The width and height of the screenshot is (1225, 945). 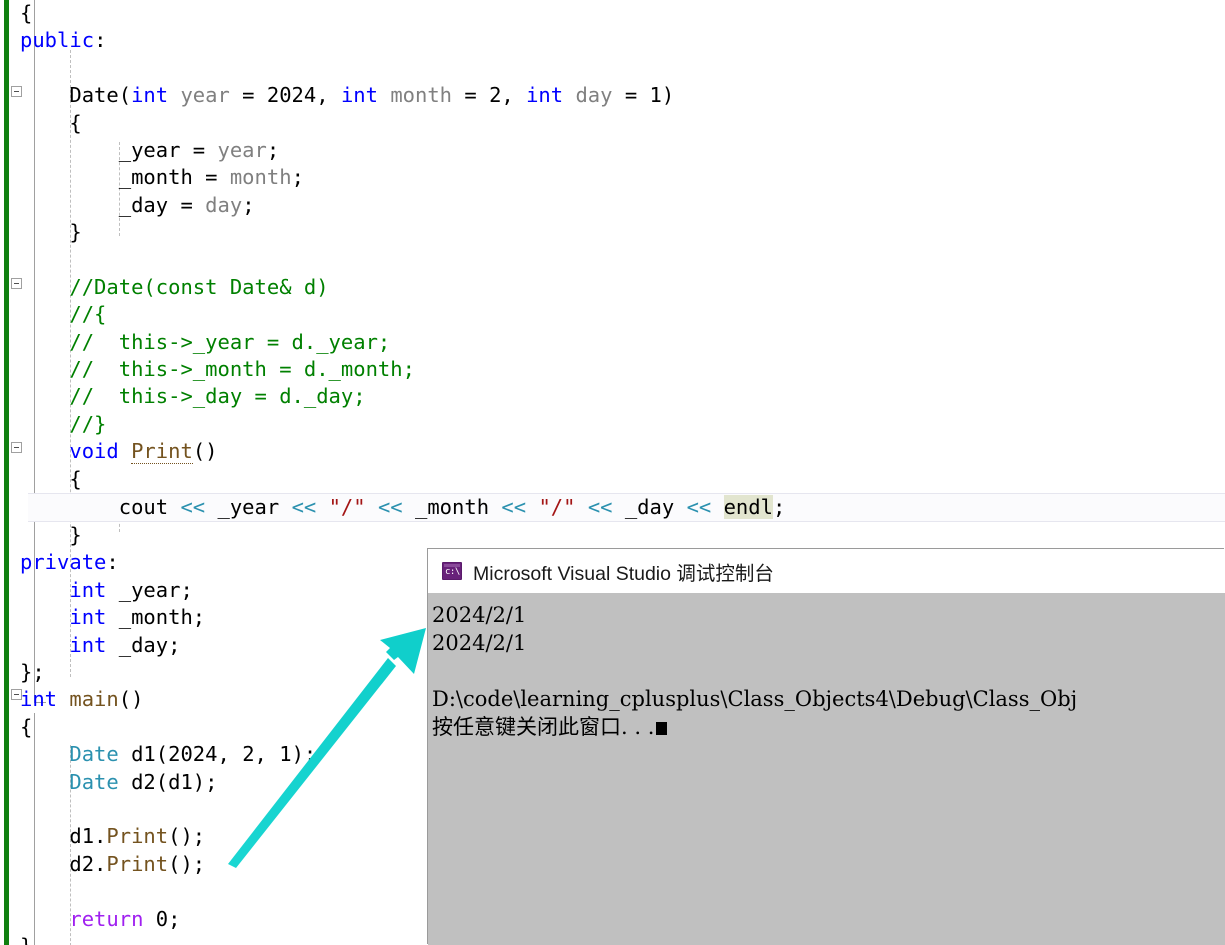 I want to click on code-line-content: private:, so click(x=69, y=562).